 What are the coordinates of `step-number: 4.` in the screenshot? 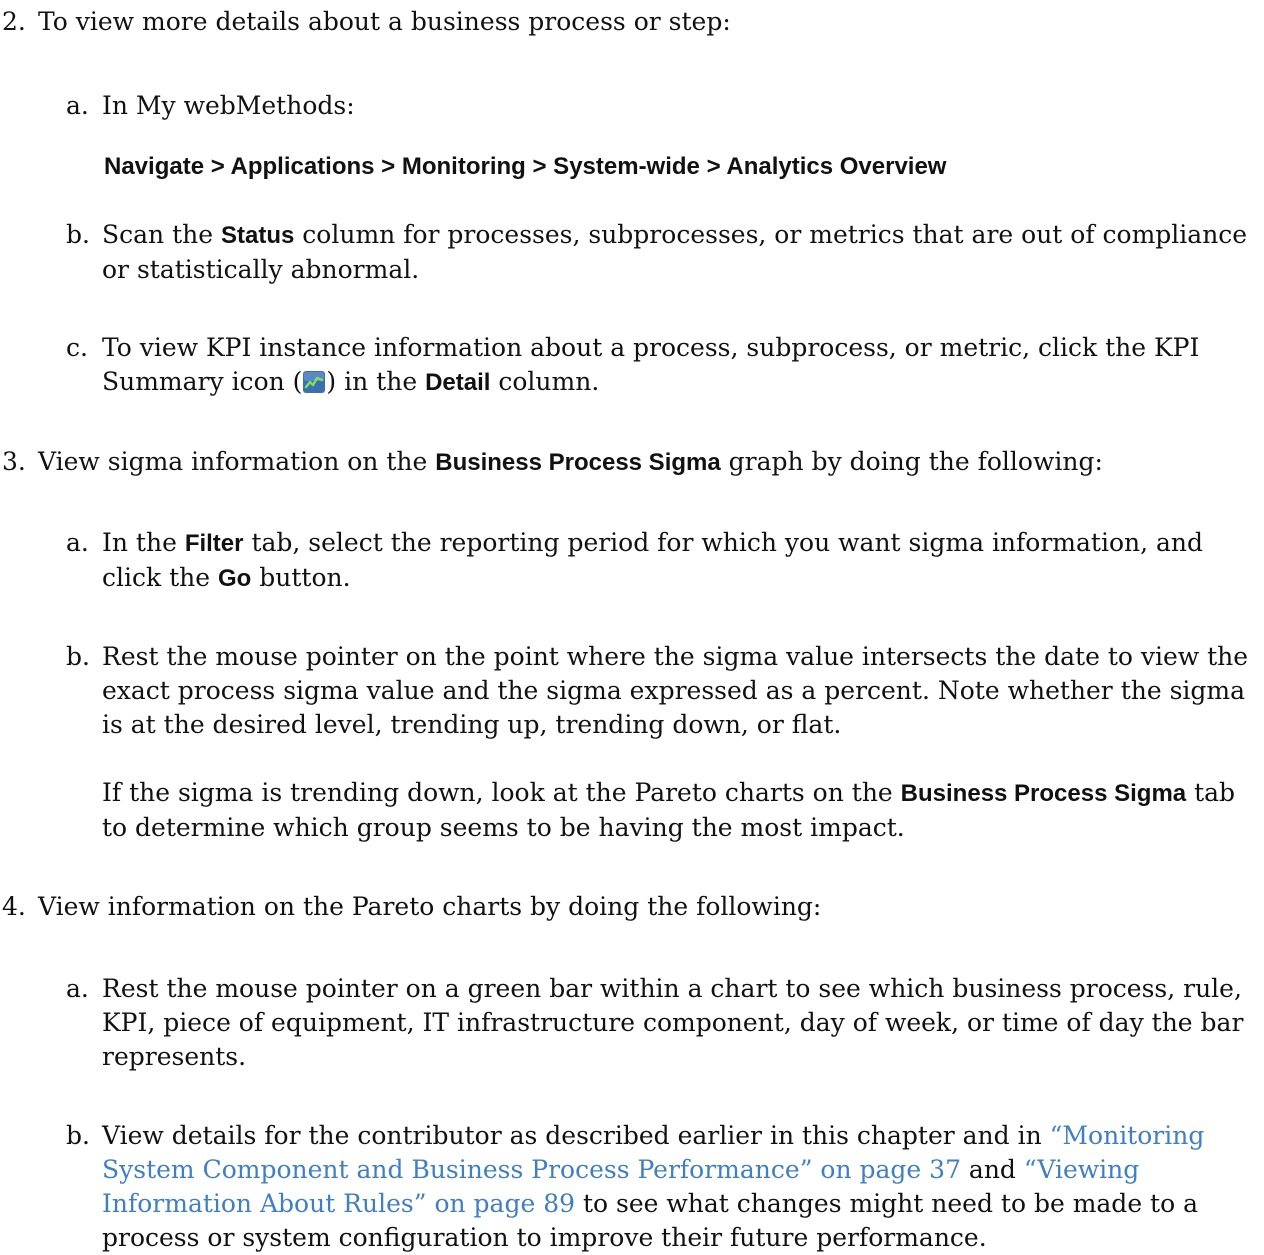 It's located at (14, 906).